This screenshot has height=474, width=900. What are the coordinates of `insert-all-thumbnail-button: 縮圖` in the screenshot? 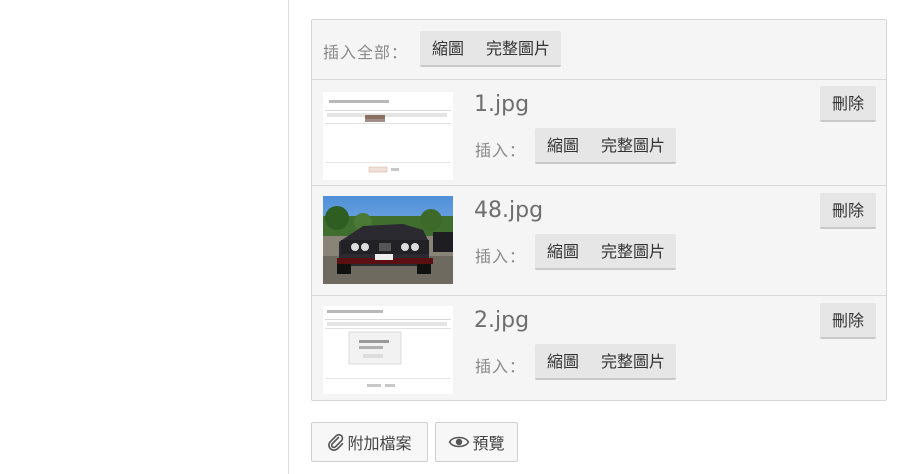 It's located at (447, 48).